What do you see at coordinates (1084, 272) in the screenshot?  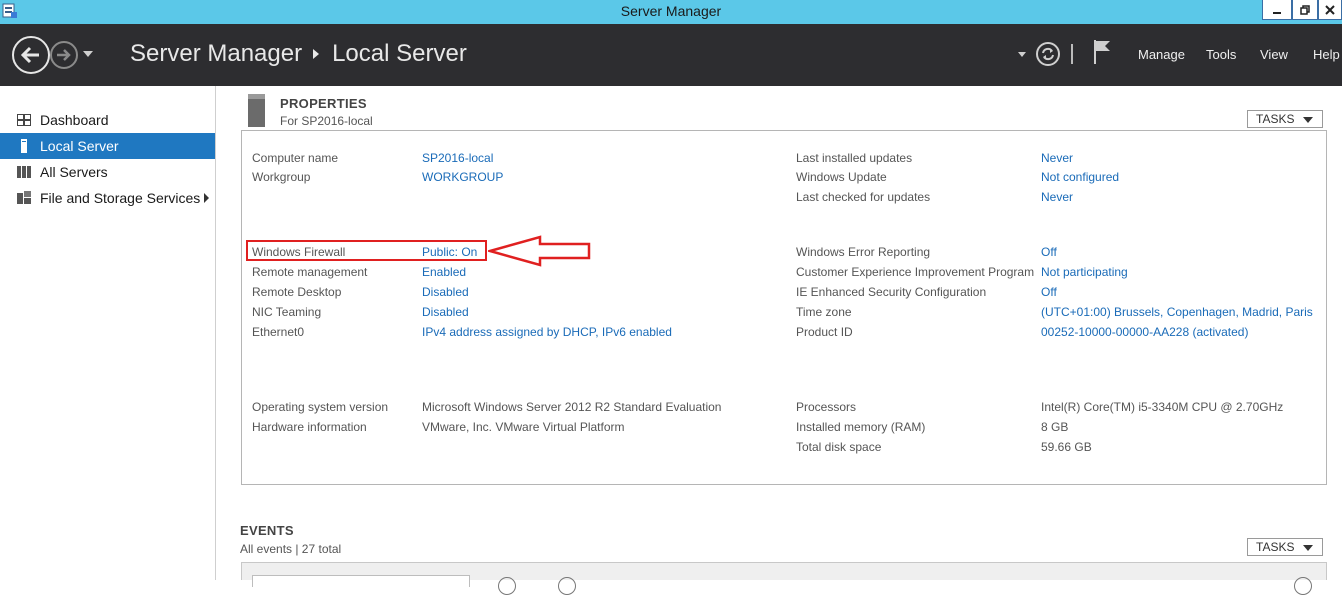 I see `ceip-link: Not participating` at bounding box center [1084, 272].